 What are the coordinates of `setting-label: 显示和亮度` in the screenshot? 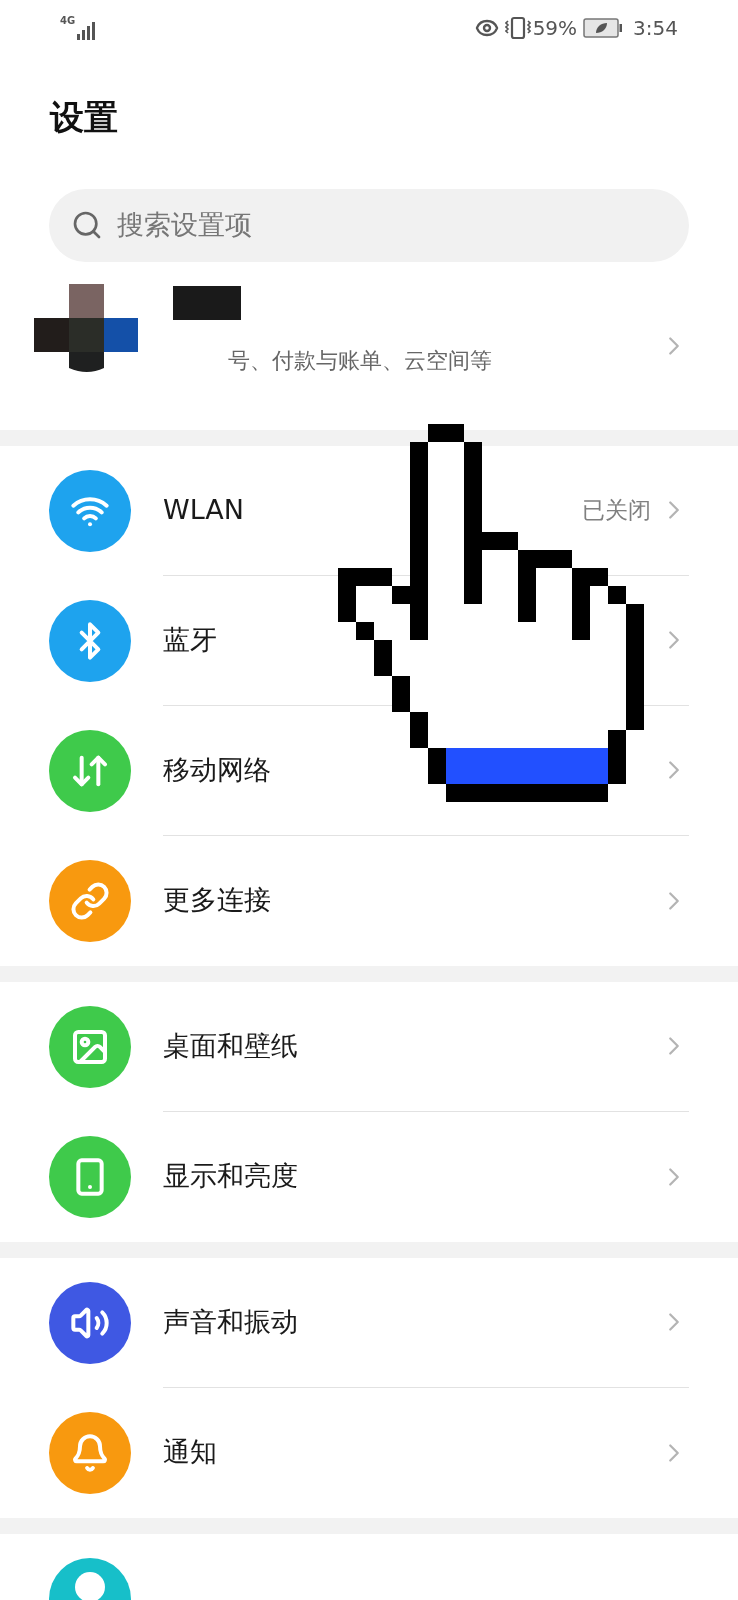 It's located at (230, 1176).